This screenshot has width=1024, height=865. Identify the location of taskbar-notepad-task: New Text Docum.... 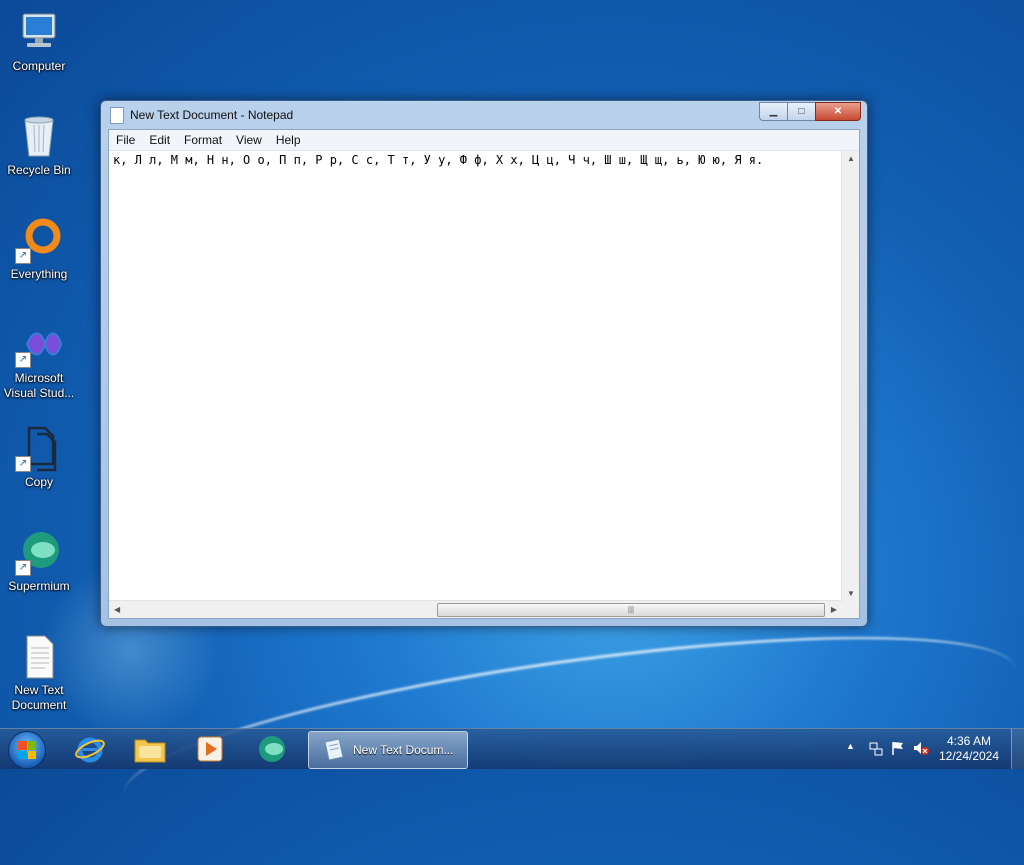
(388, 750).